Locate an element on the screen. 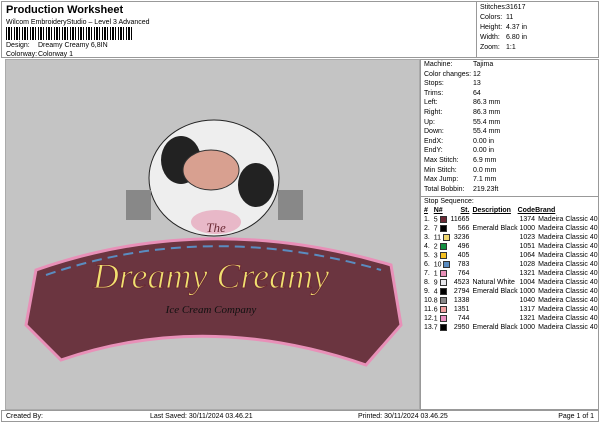 The width and height of the screenshot is (600, 424). info-label: Right: is located at coordinates (433, 112).